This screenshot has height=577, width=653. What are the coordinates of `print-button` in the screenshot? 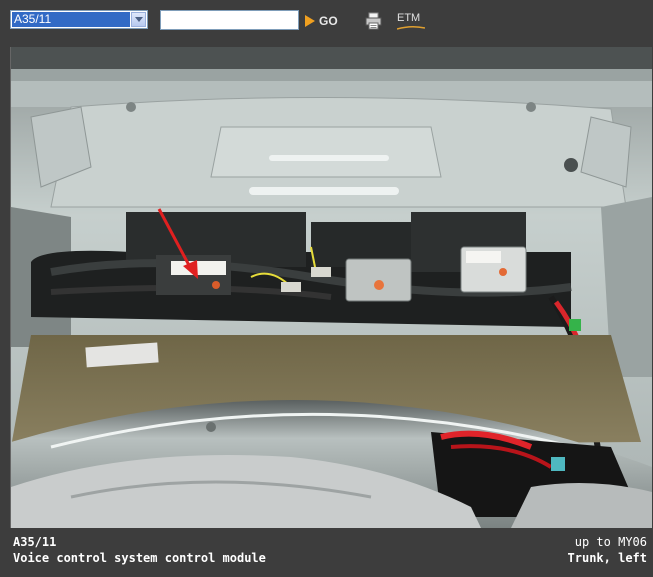 It's located at (374, 23).